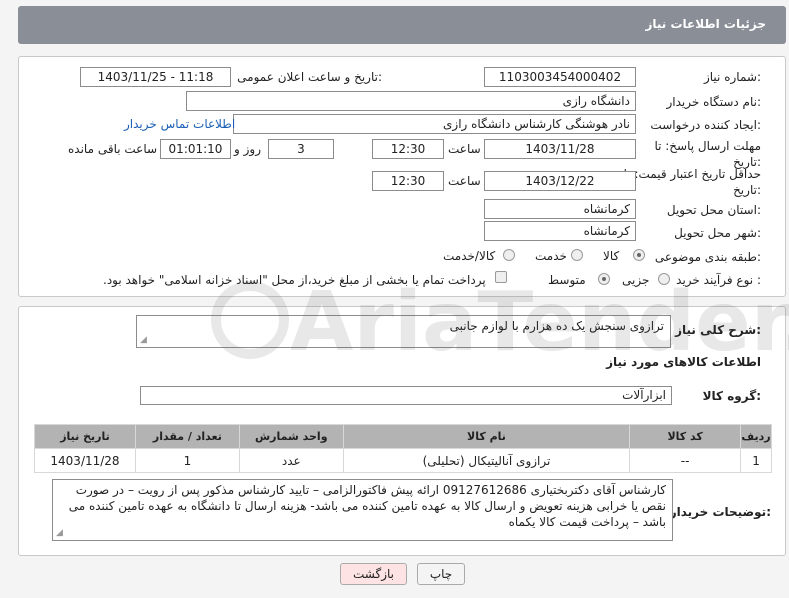 Image resolution: width=789 pixels, height=598 pixels. Describe the element at coordinates (604, 279) in the screenshot. I see `process-radio-medium` at that location.